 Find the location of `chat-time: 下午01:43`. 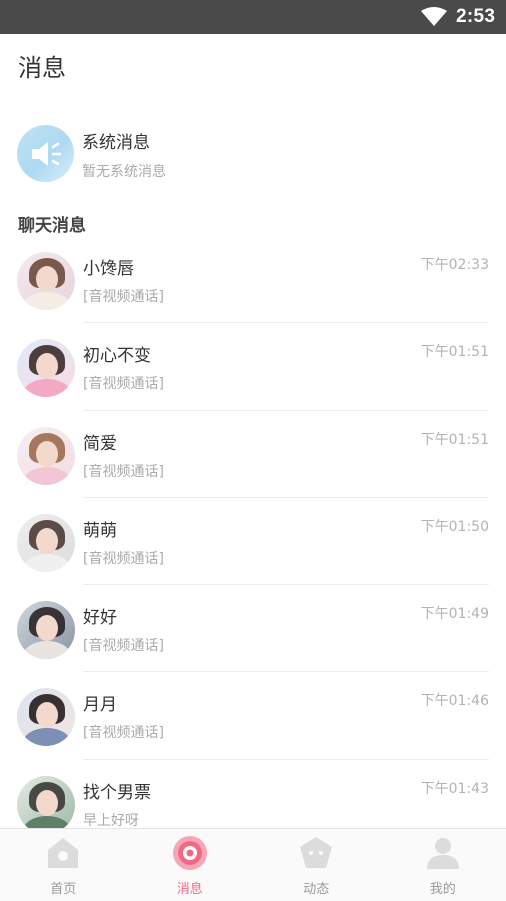

chat-time: 下午01:43 is located at coordinates (455, 788).